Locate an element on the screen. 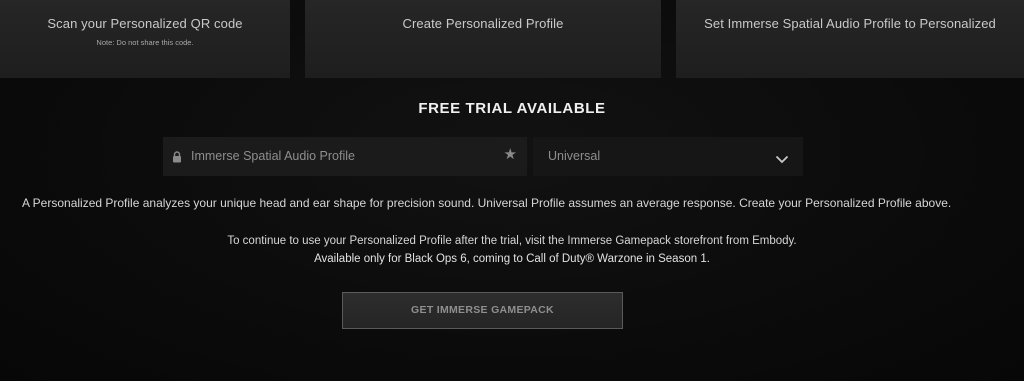 This screenshot has width=1024, height=381. free-trial-heading: FREE TRIAL AVAILABLE is located at coordinates (512, 108).